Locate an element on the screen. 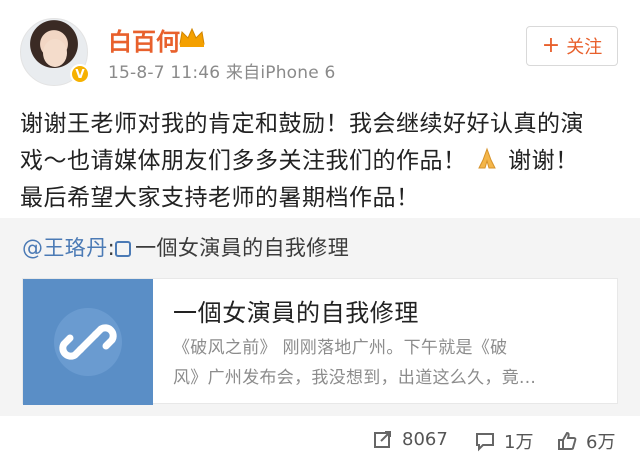  like-button: 6万 is located at coordinates (585, 441).